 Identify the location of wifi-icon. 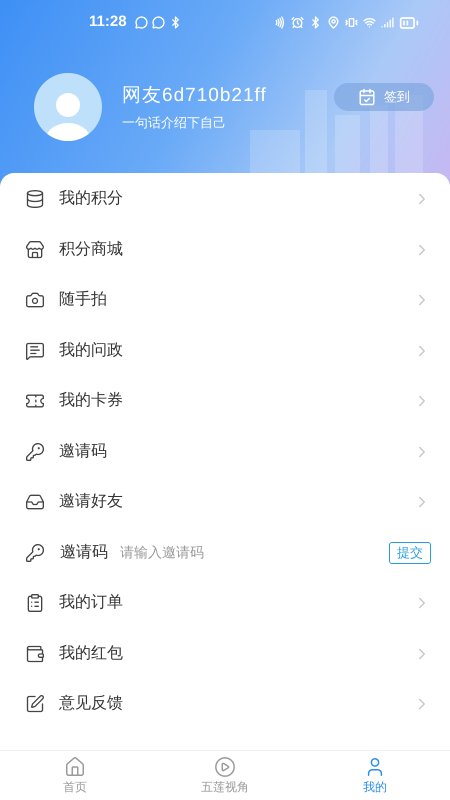
(369, 22).